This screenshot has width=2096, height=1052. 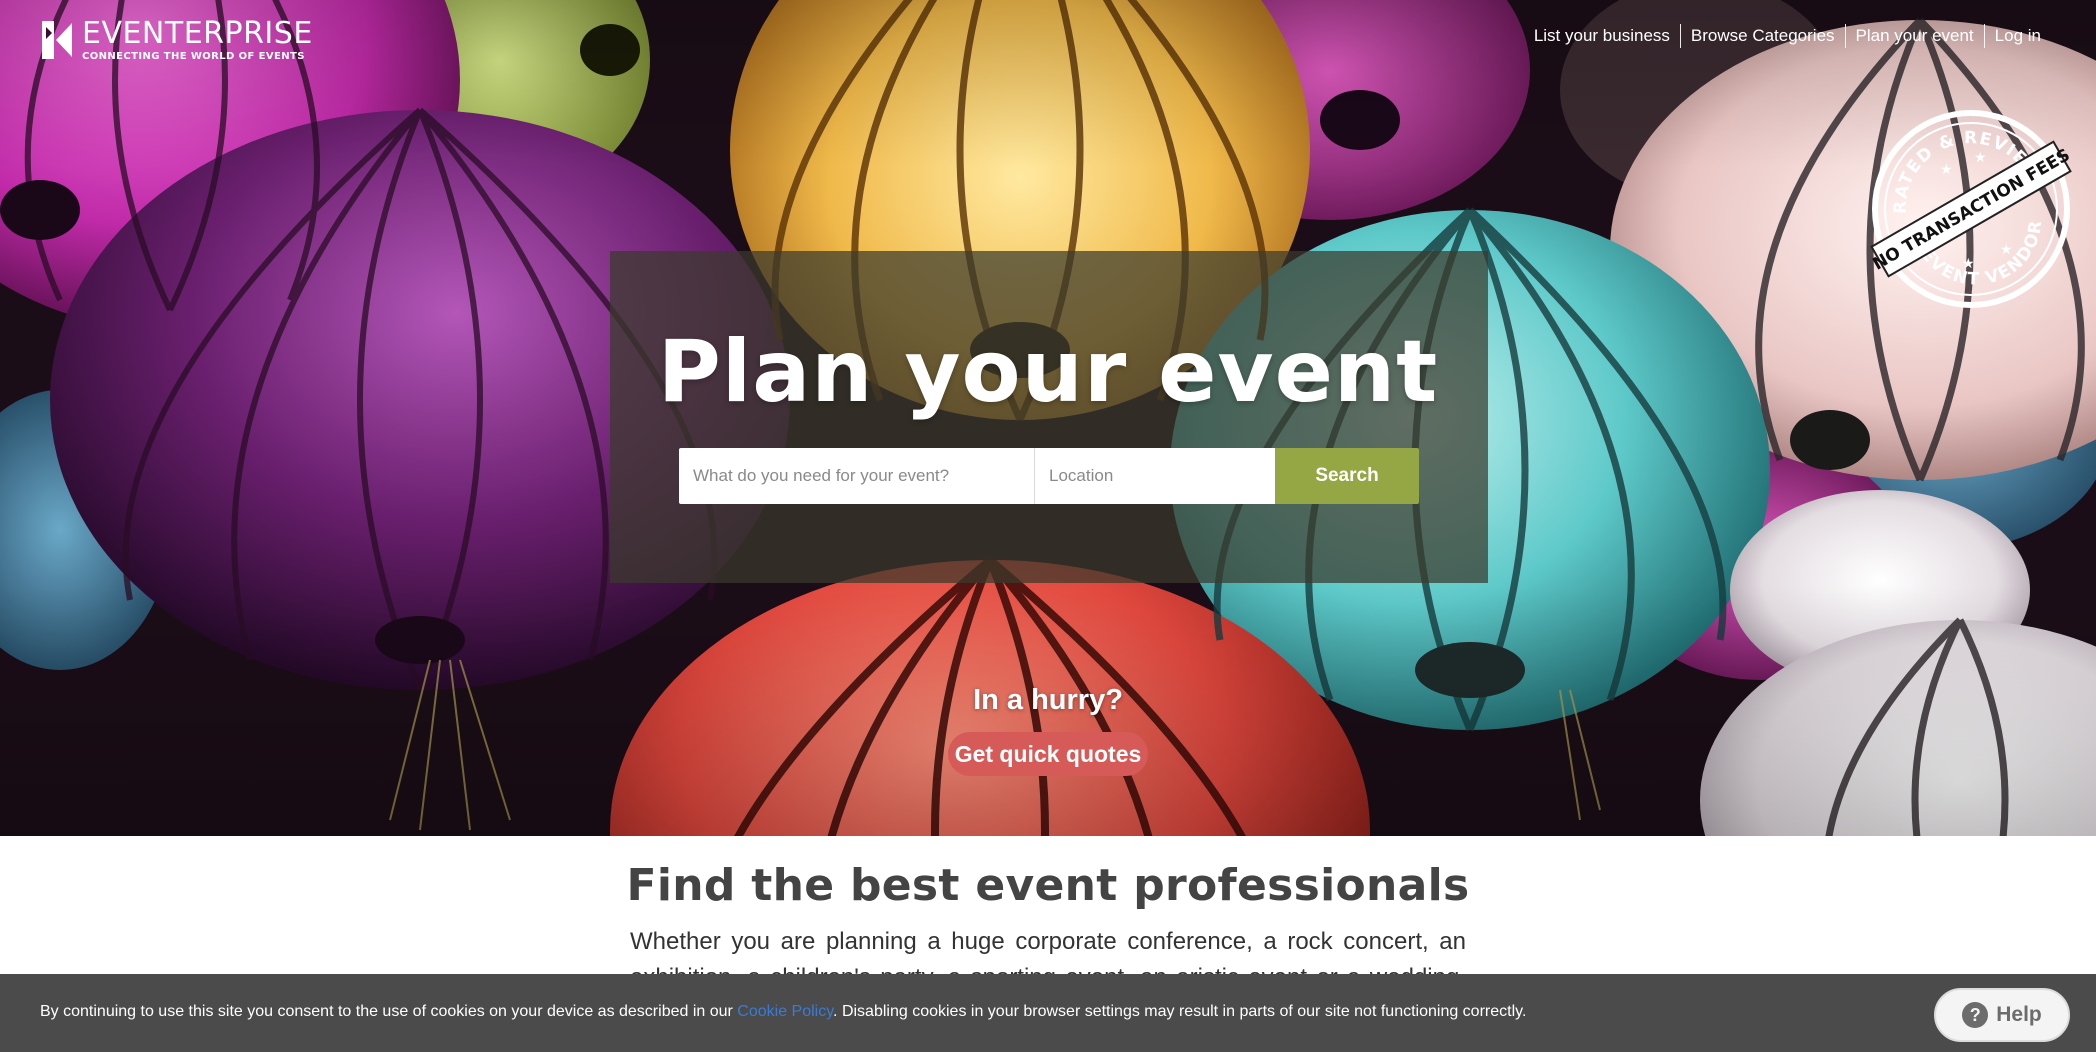 I want to click on question-icon: ?, so click(x=1975, y=1015).